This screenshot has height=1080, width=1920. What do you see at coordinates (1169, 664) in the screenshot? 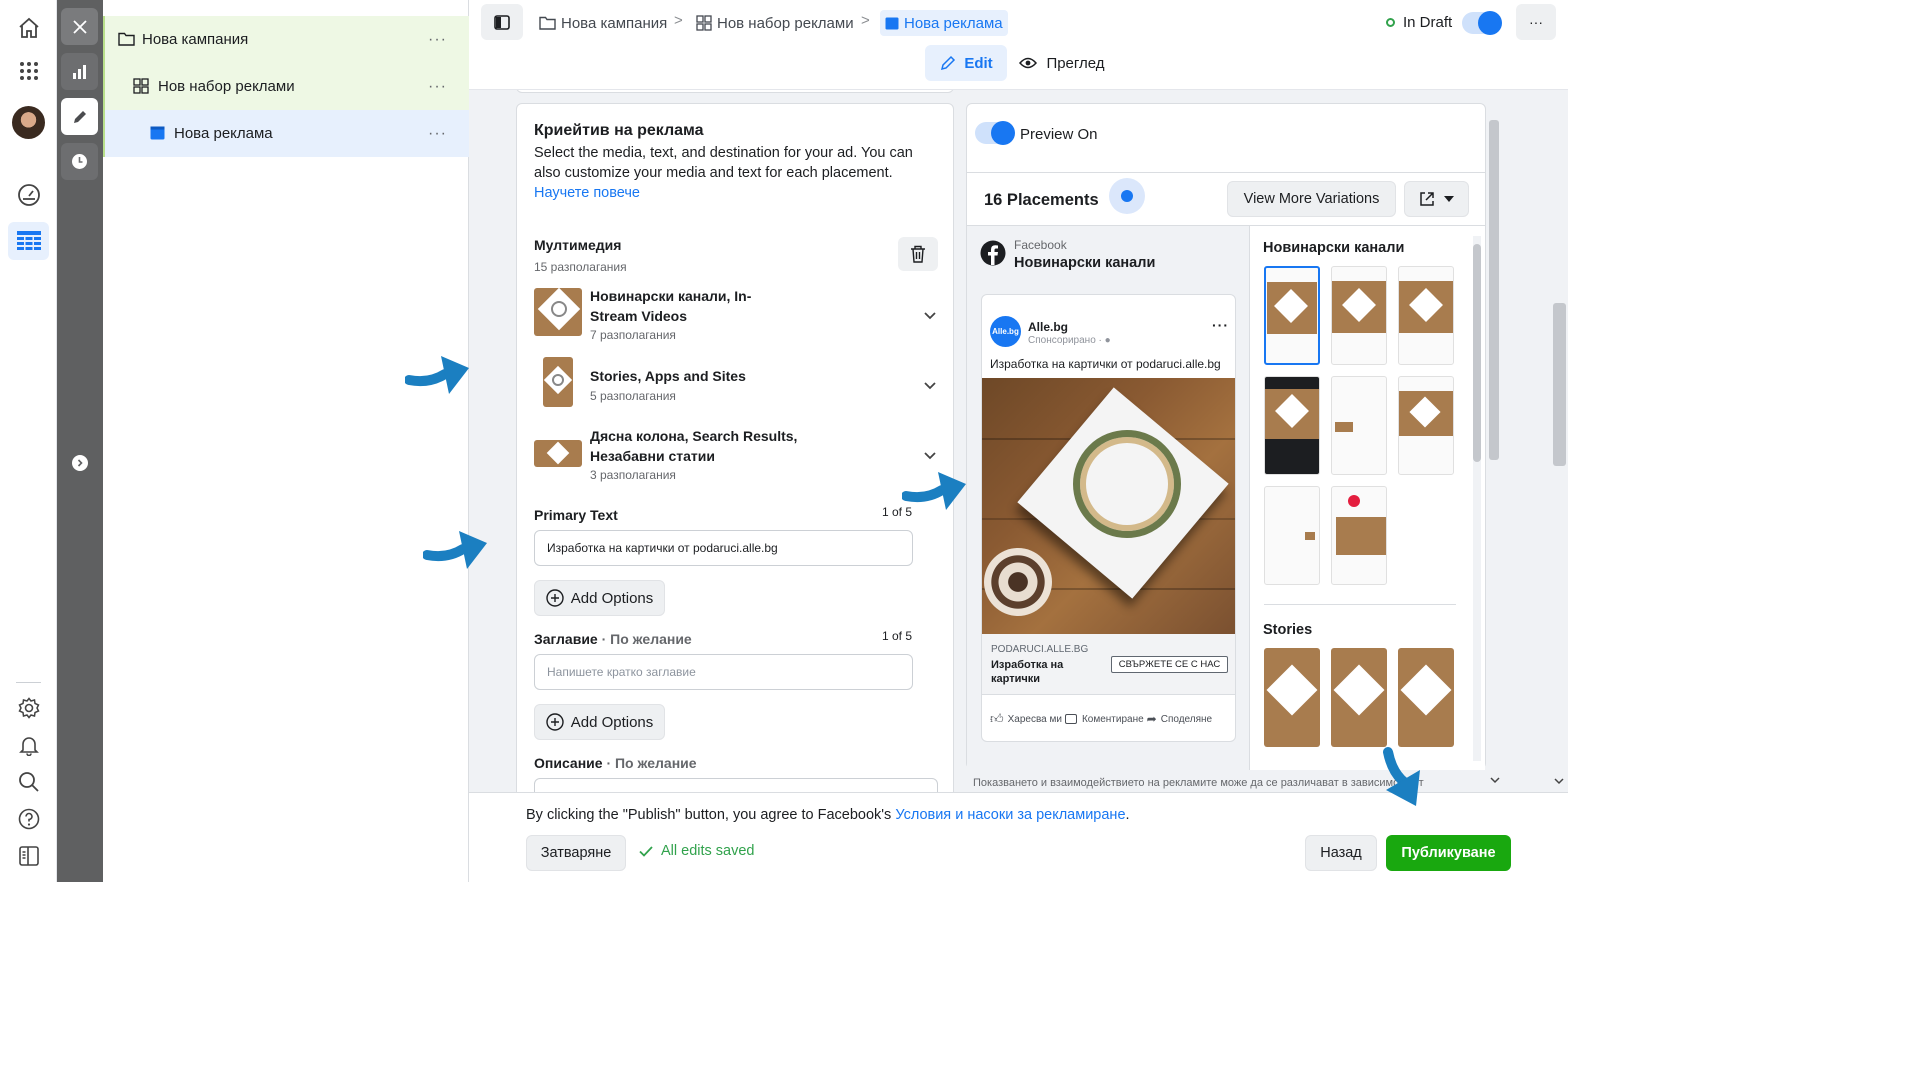
I see `cta-button: СВЪРЖЕТЕ СЕ С НАС` at bounding box center [1169, 664].